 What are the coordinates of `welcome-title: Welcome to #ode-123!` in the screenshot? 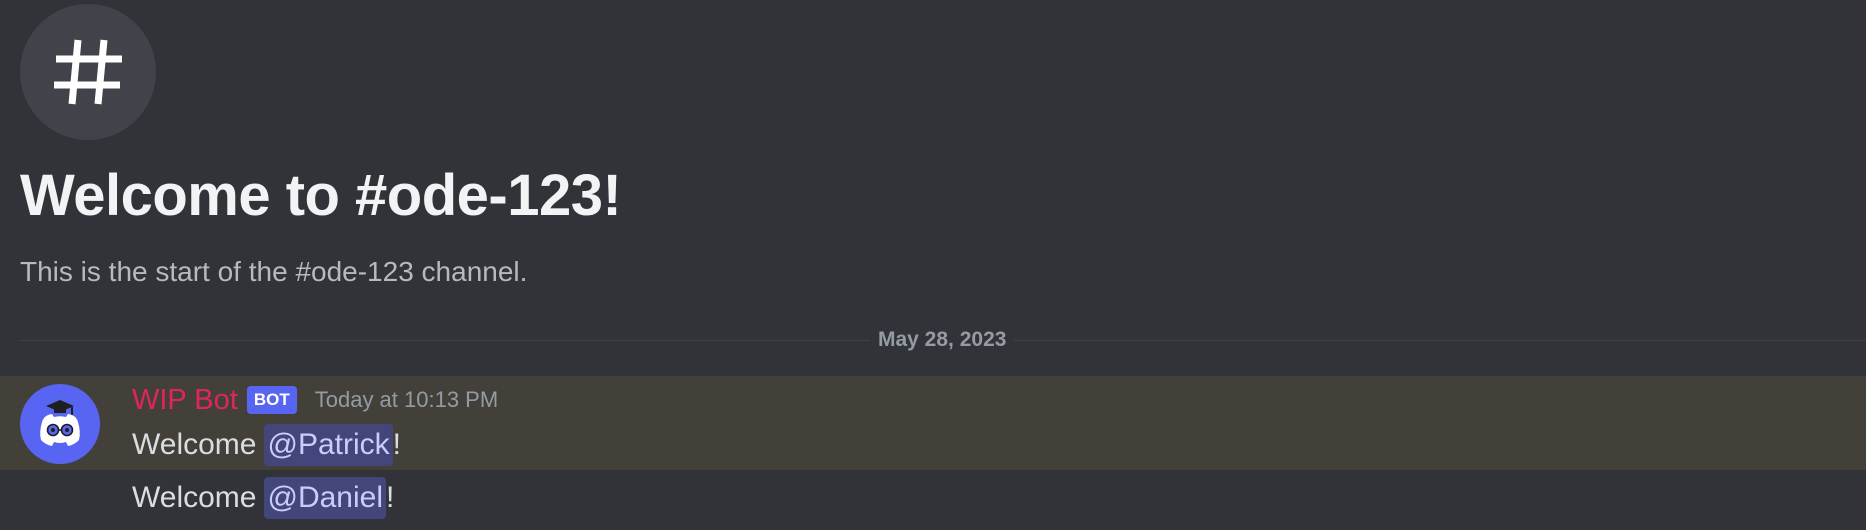 It's located at (321, 195).